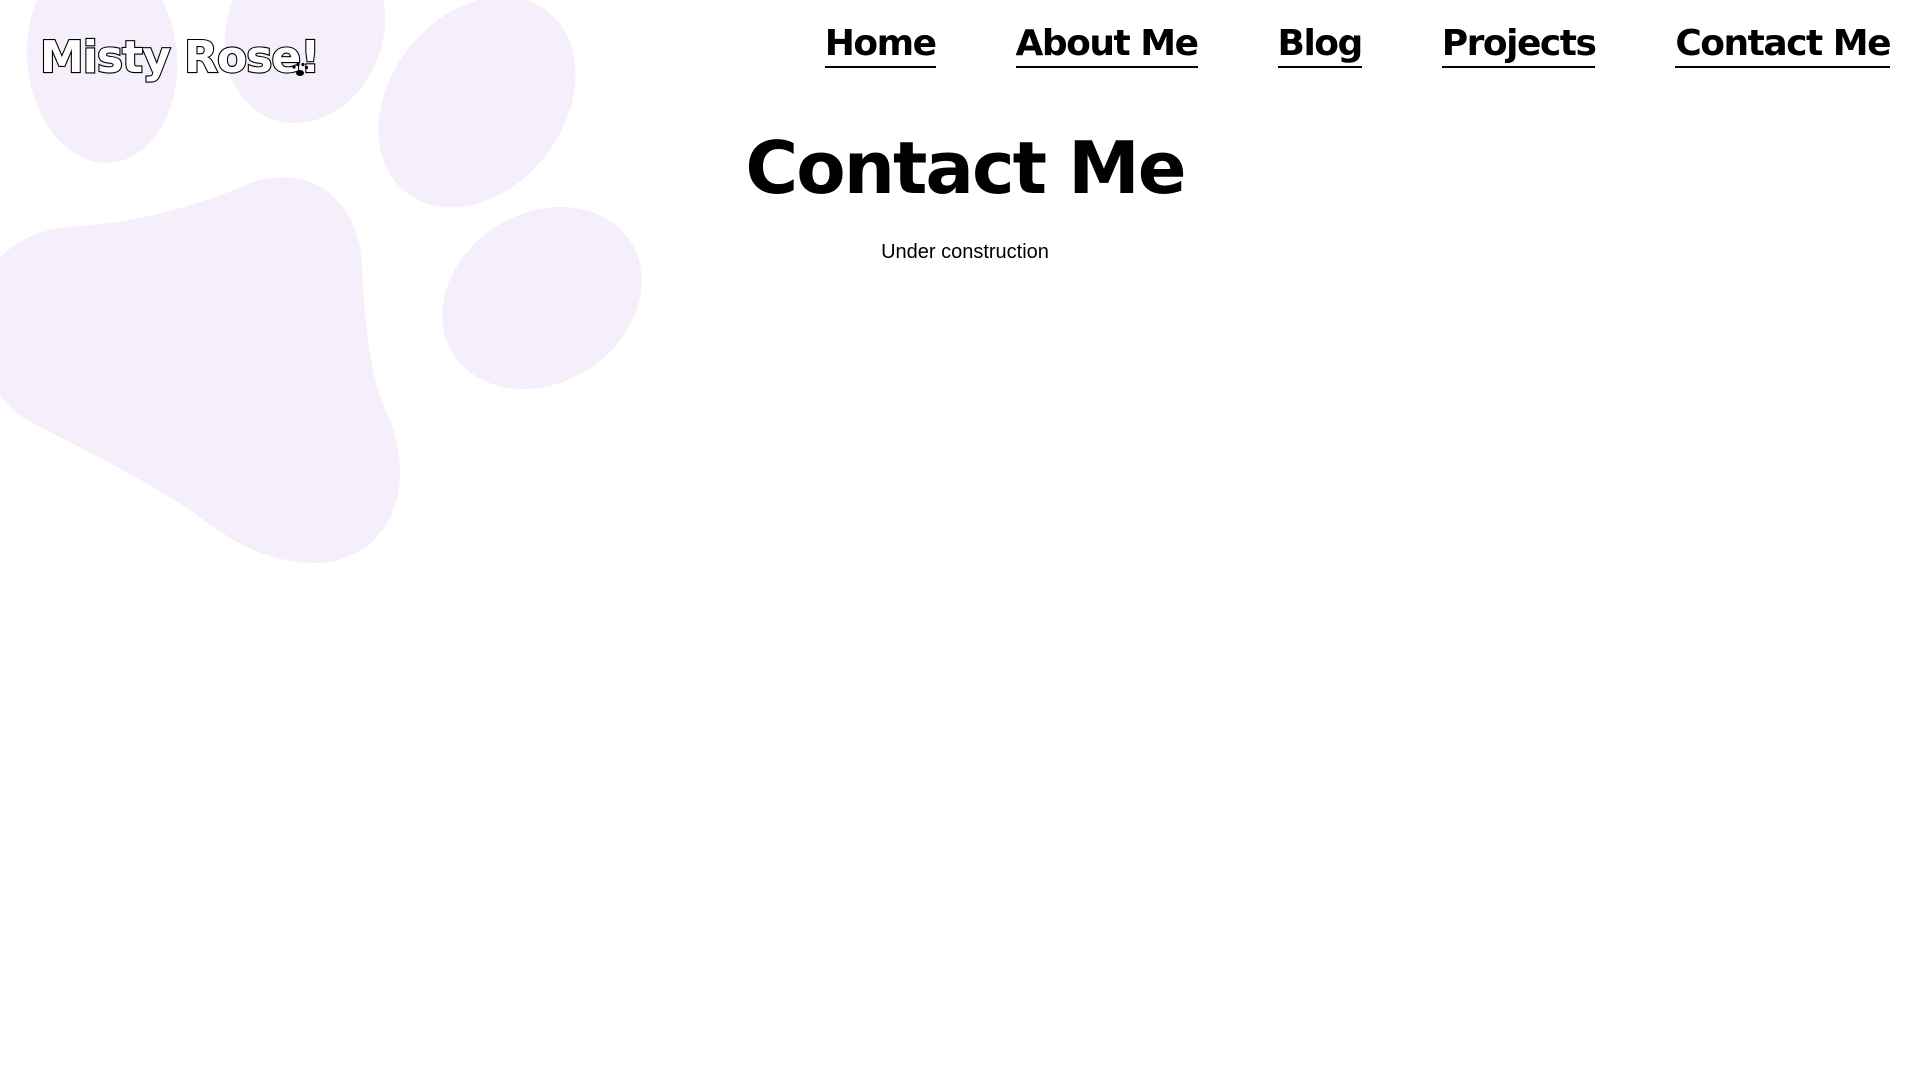  What do you see at coordinates (965, 168) in the screenshot?
I see `page-title: Contact Me` at bounding box center [965, 168].